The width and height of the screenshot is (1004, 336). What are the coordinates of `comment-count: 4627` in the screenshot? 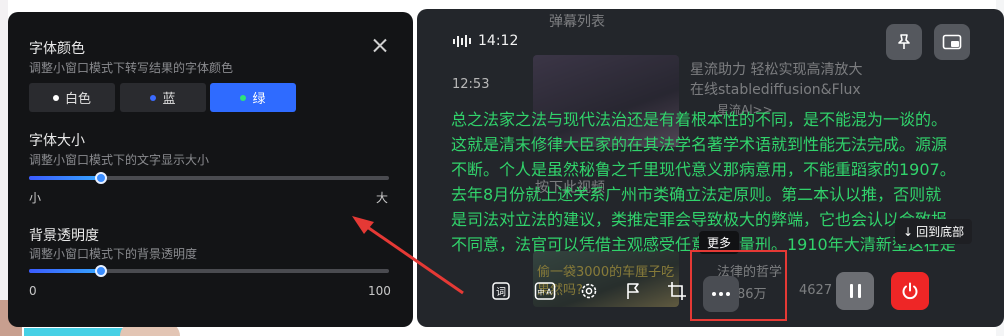 It's located at (816, 290).